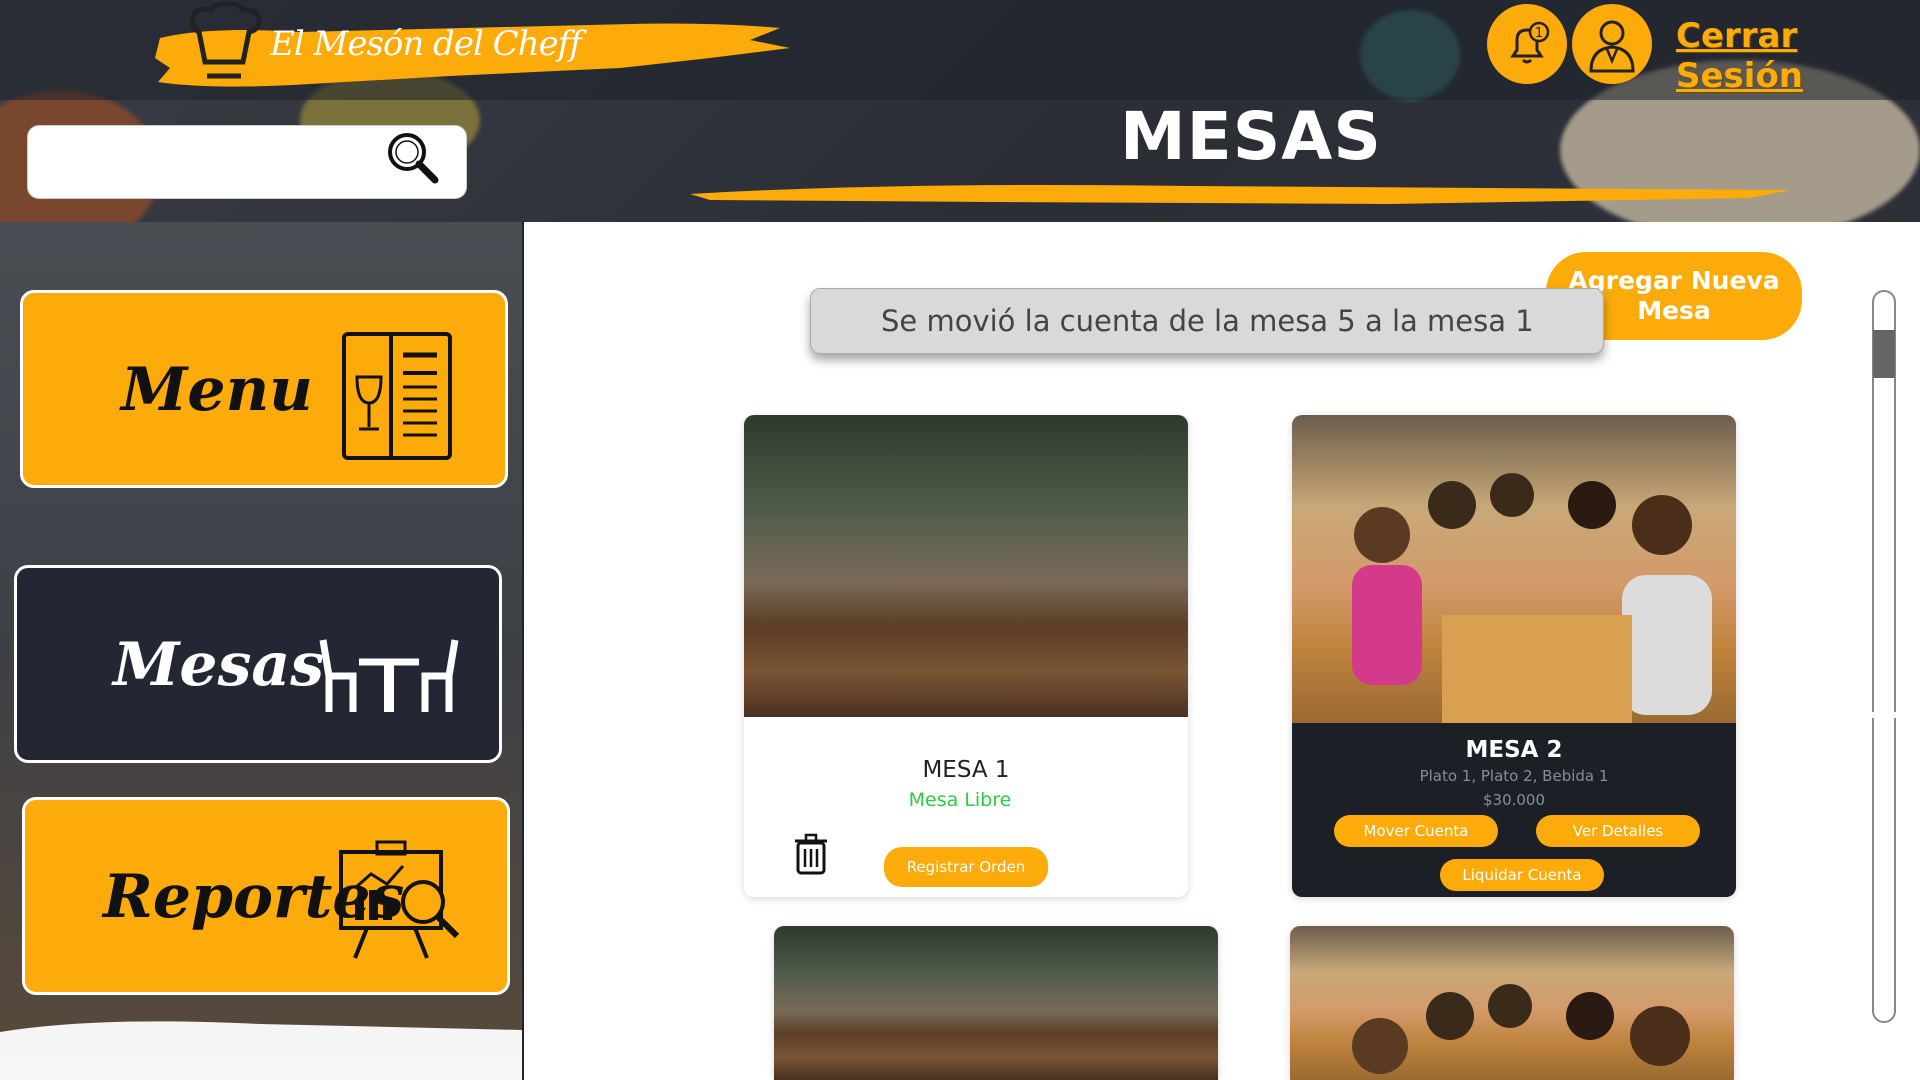 Image resolution: width=1920 pixels, height=1080 pixels. I want to click on page-title: MESAS, so click(1251, 136).